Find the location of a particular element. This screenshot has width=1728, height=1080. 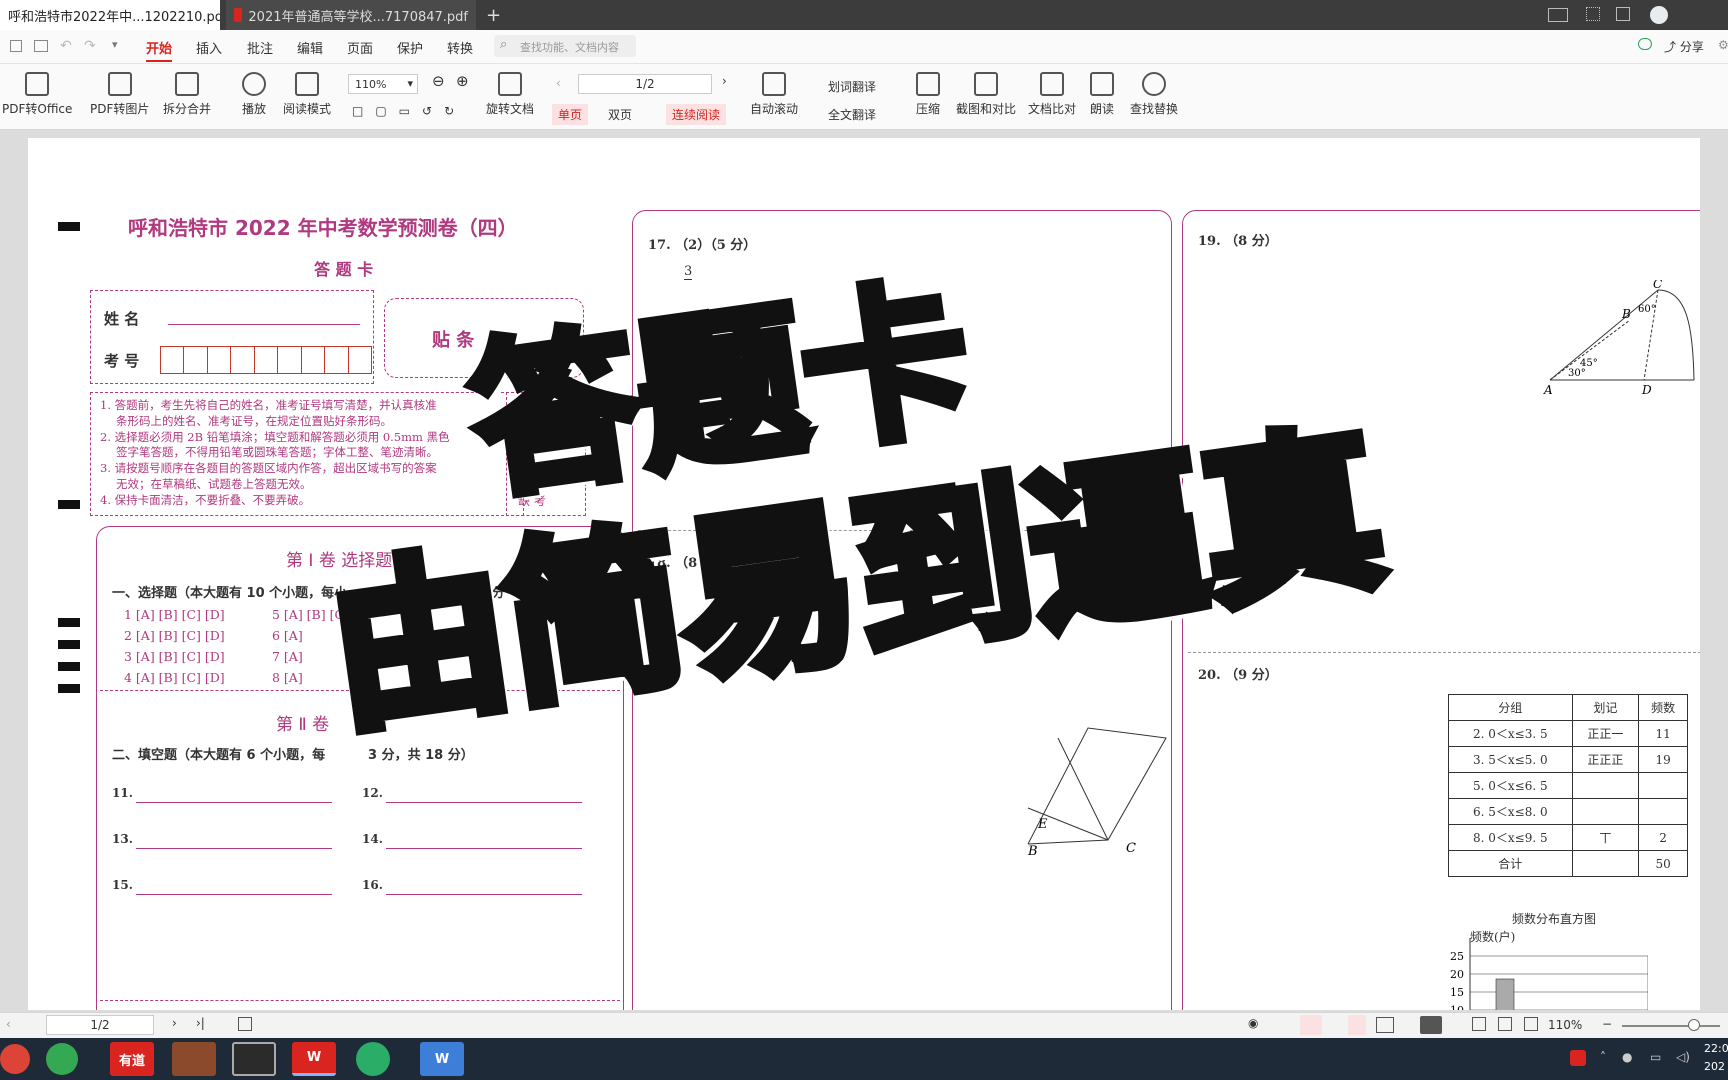

winrar-icon is located at coordinates (194, 1059).